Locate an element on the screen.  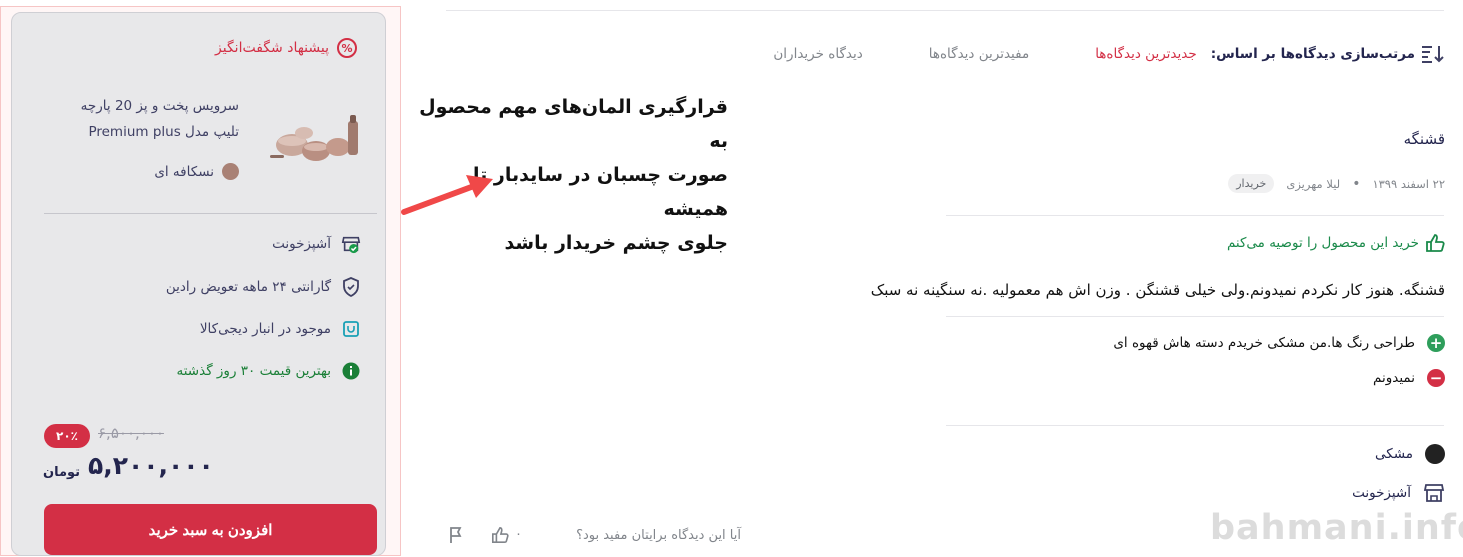
seller-row: آشپزخونت is located at coordinates (316, 244).